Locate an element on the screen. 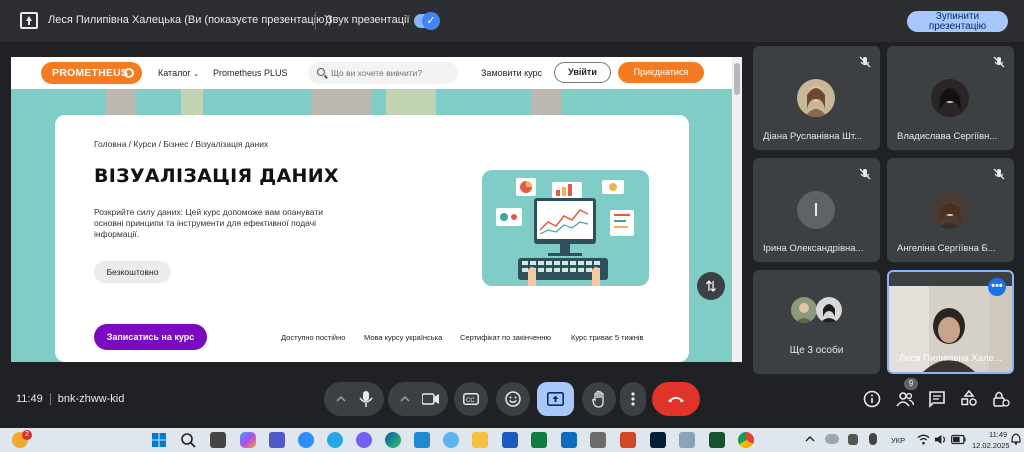  battery-icon is located at coordinates (958, 439).